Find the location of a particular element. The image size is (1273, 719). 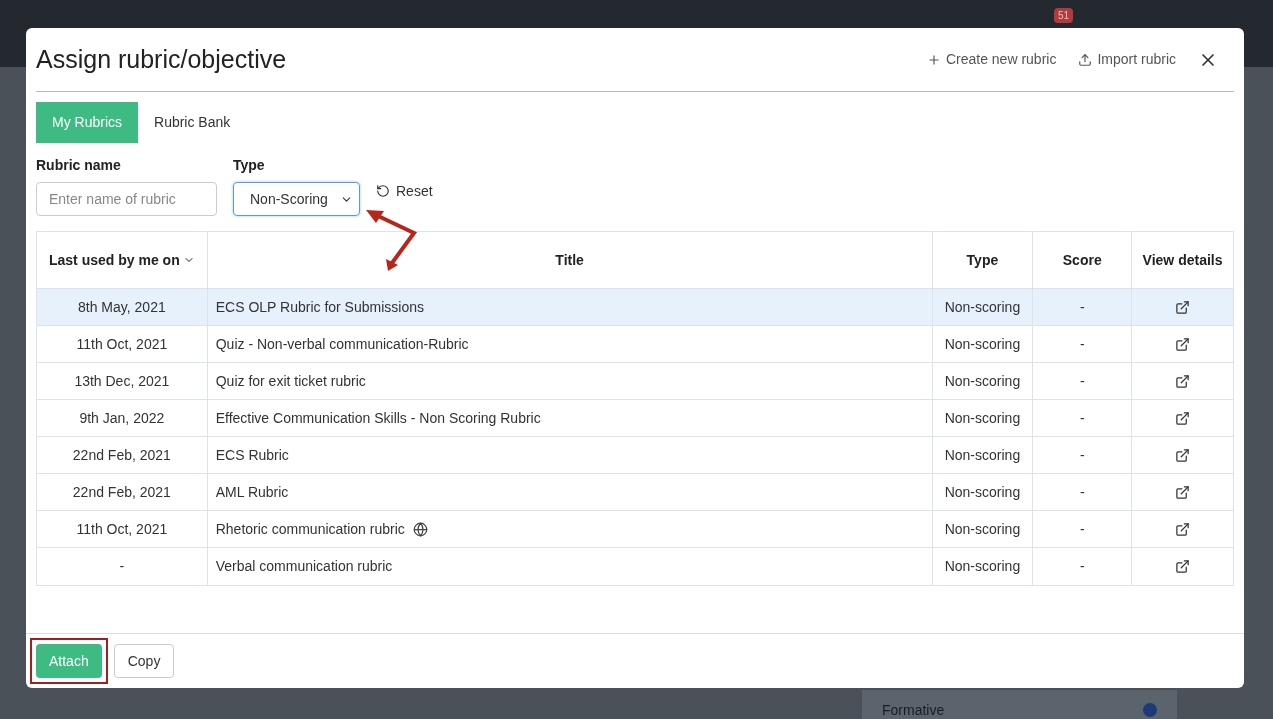

table-row: 11th Oct, 2021 Quiz - Non-verbal communication-Rubric Non-scoring - is located at coordinates (635, 344).